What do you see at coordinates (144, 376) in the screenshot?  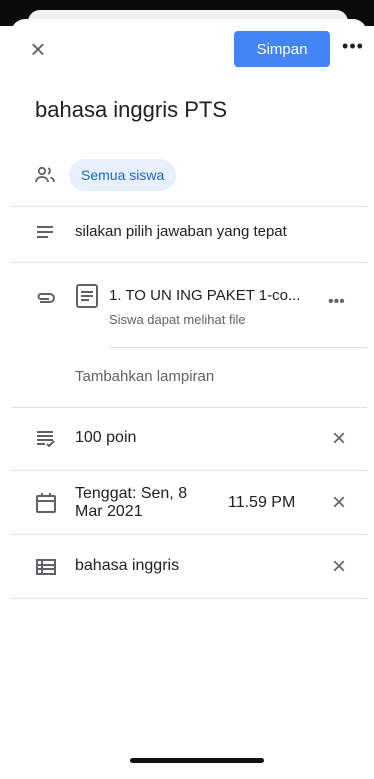 I see `add-attachment-button: Tambahkan lampiran` at bounding box center [144, 376].